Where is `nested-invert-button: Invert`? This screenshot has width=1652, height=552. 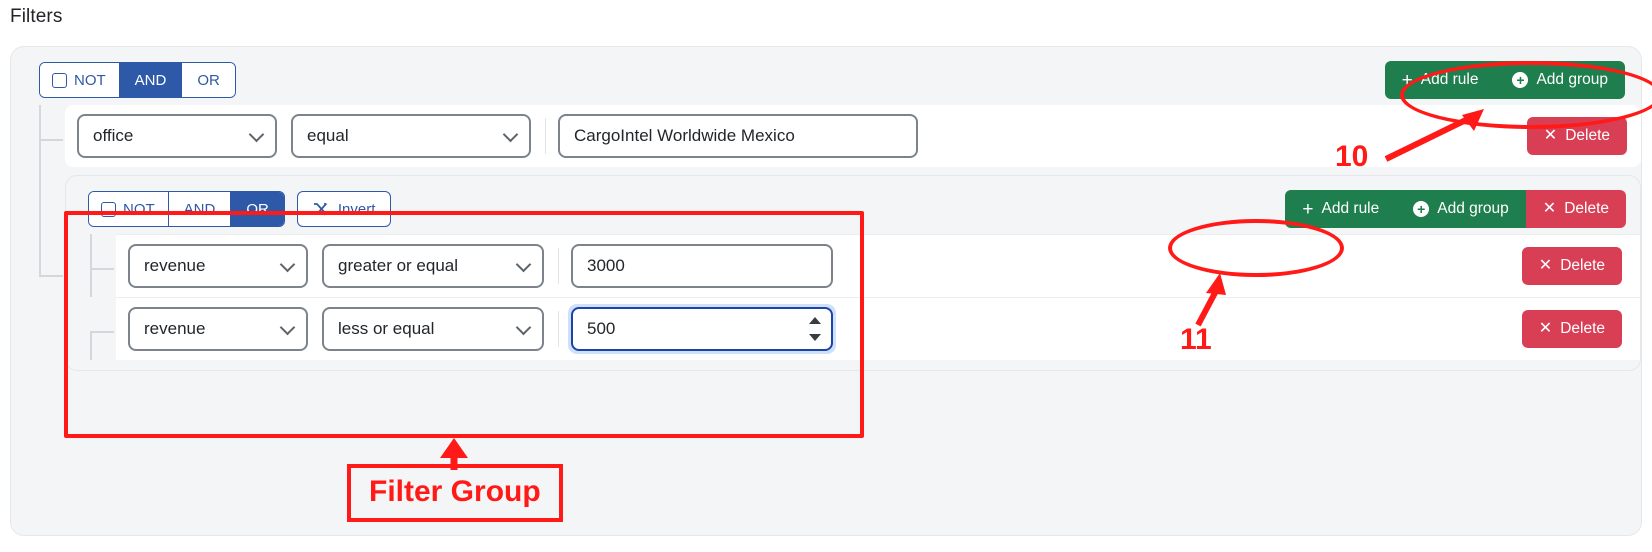 nested-invert-button: Invert is located at coordinates (344, 209).